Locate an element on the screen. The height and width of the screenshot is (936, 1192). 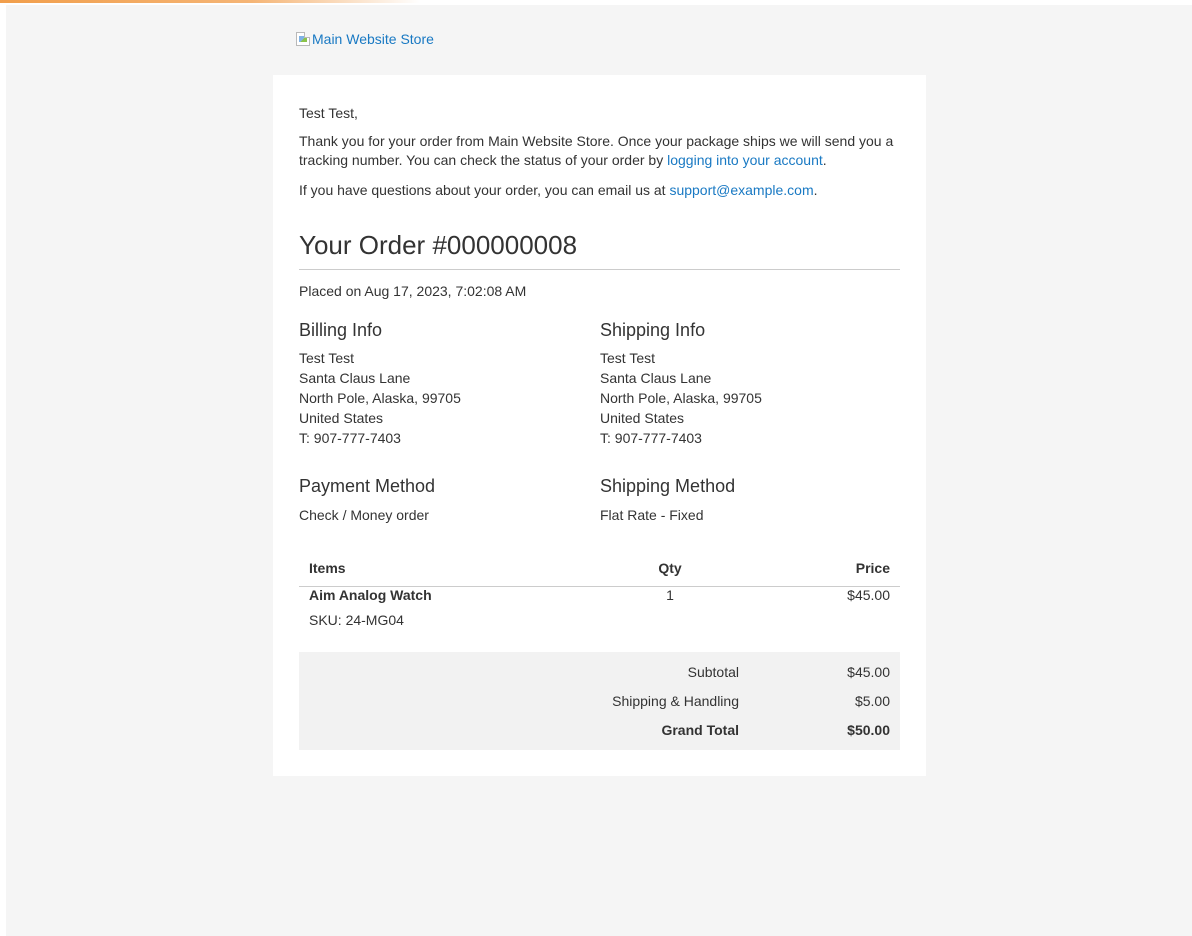
shipping-handling-label: Shipping & Handling is located at coordinates (675, 701).